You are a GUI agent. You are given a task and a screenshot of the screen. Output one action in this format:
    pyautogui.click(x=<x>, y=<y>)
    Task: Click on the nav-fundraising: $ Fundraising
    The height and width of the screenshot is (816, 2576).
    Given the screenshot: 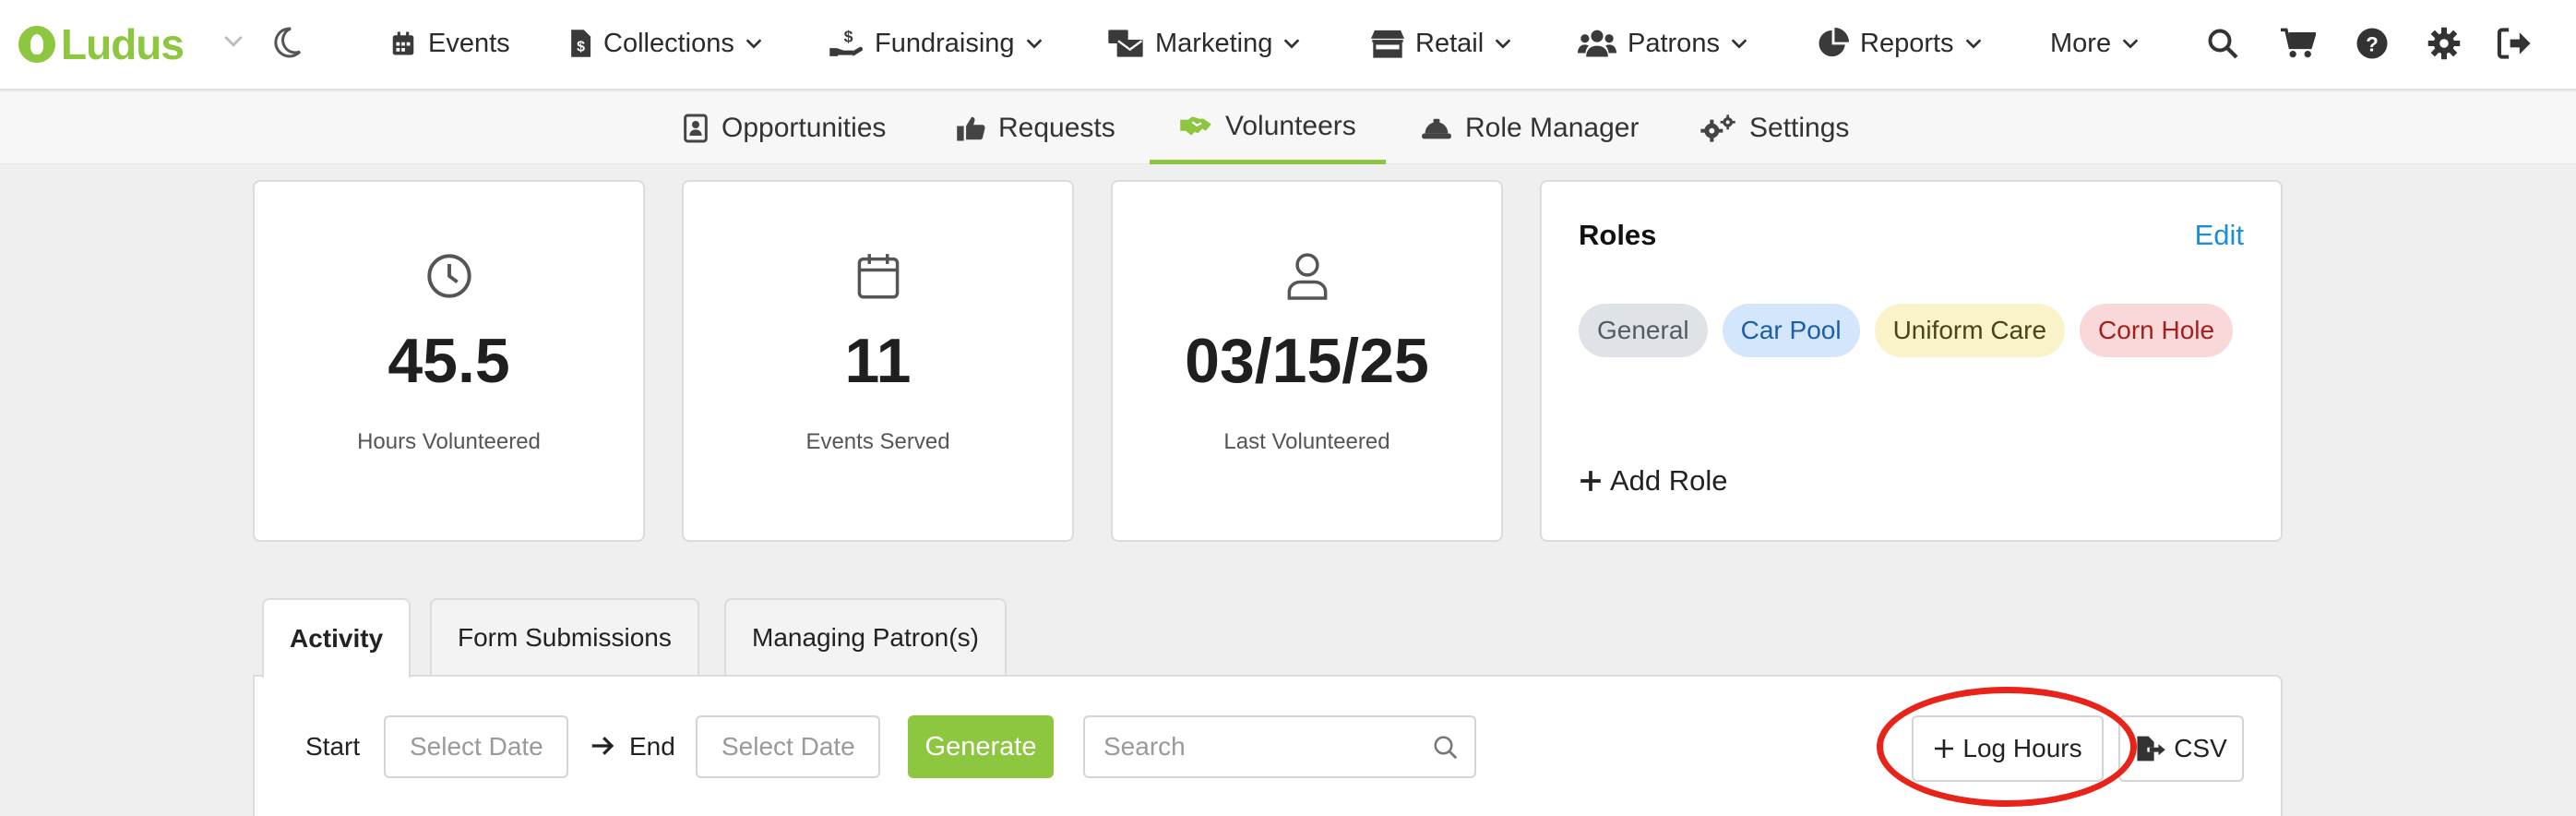 What is the action you would take?
    pyautogui.click(x=936, y=43)
    